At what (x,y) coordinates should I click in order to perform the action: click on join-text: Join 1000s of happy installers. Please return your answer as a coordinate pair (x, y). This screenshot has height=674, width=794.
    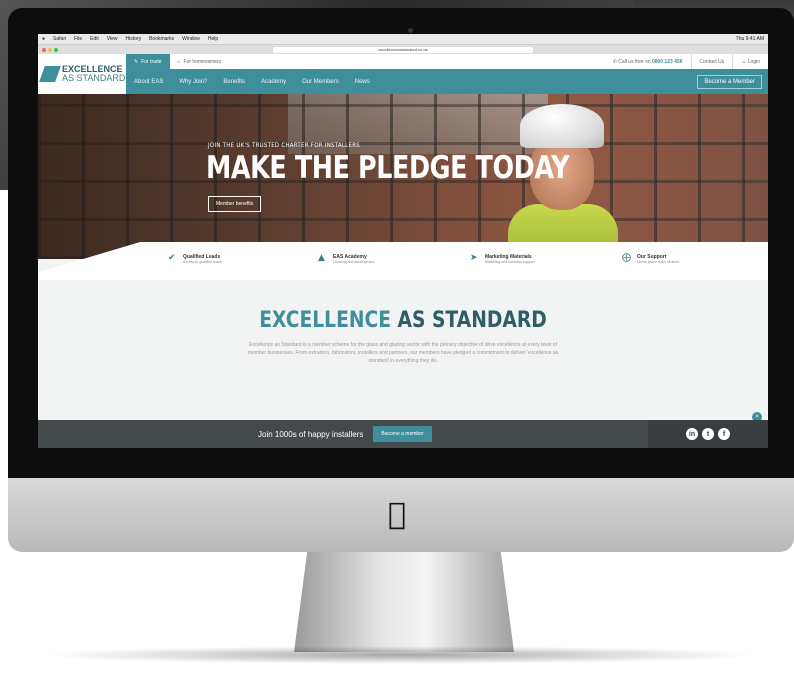
    Looking at the image, I should click on (311, 434).